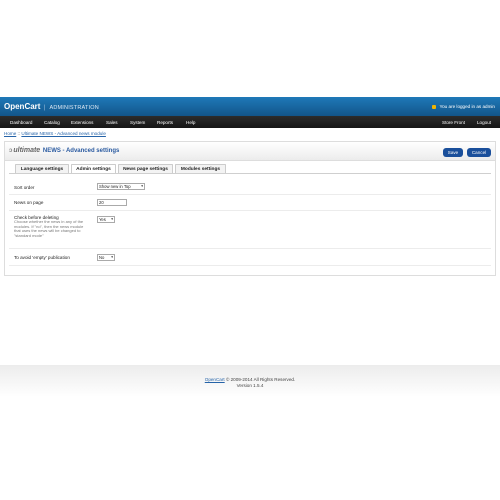 The image size is (500, 500). What do you see at coordinates (250, 257) in the screenshot?
I see `form-row-avoid-empty: To avoid 'empty' publication No ▾` at bounding box center [250, 257].